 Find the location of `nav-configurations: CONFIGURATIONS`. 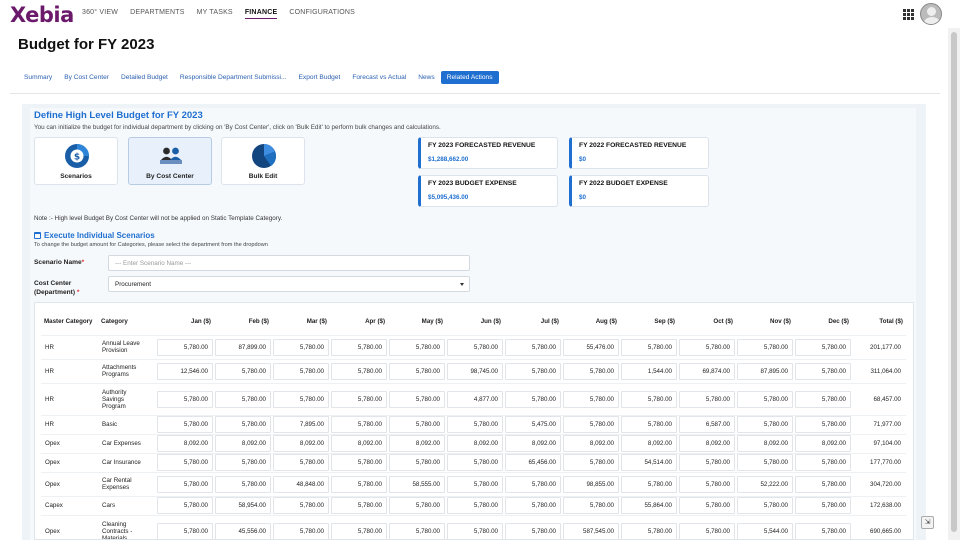

nav-configurations: CONFIGURATIONS is located at coordinates (322, 14).